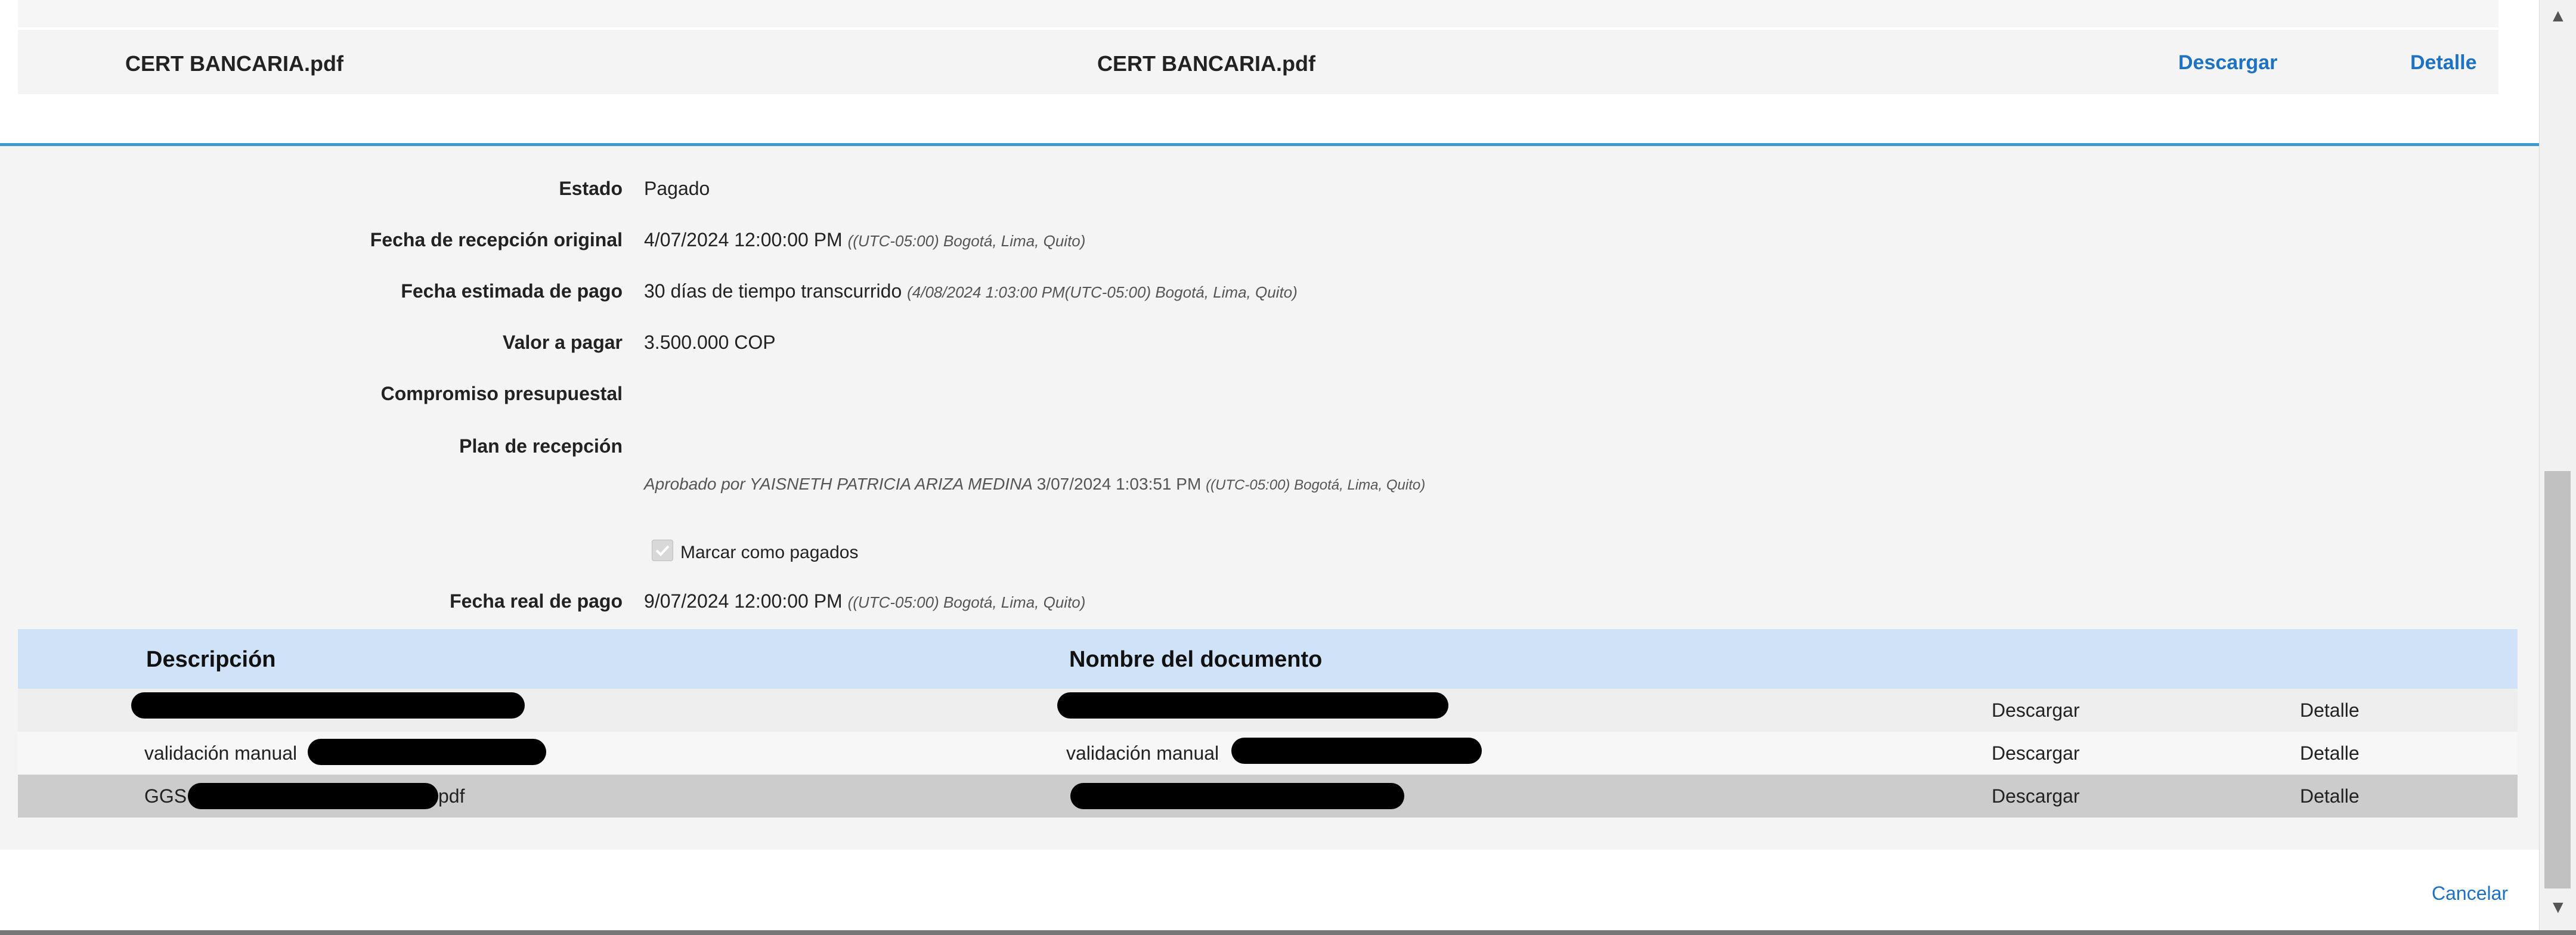 This screenshot has height=935, width=2576. Describe the element at coordinates (502, 393) in the screenshot. I see `compromiso-label: Compromiso presupuestal` at that location.